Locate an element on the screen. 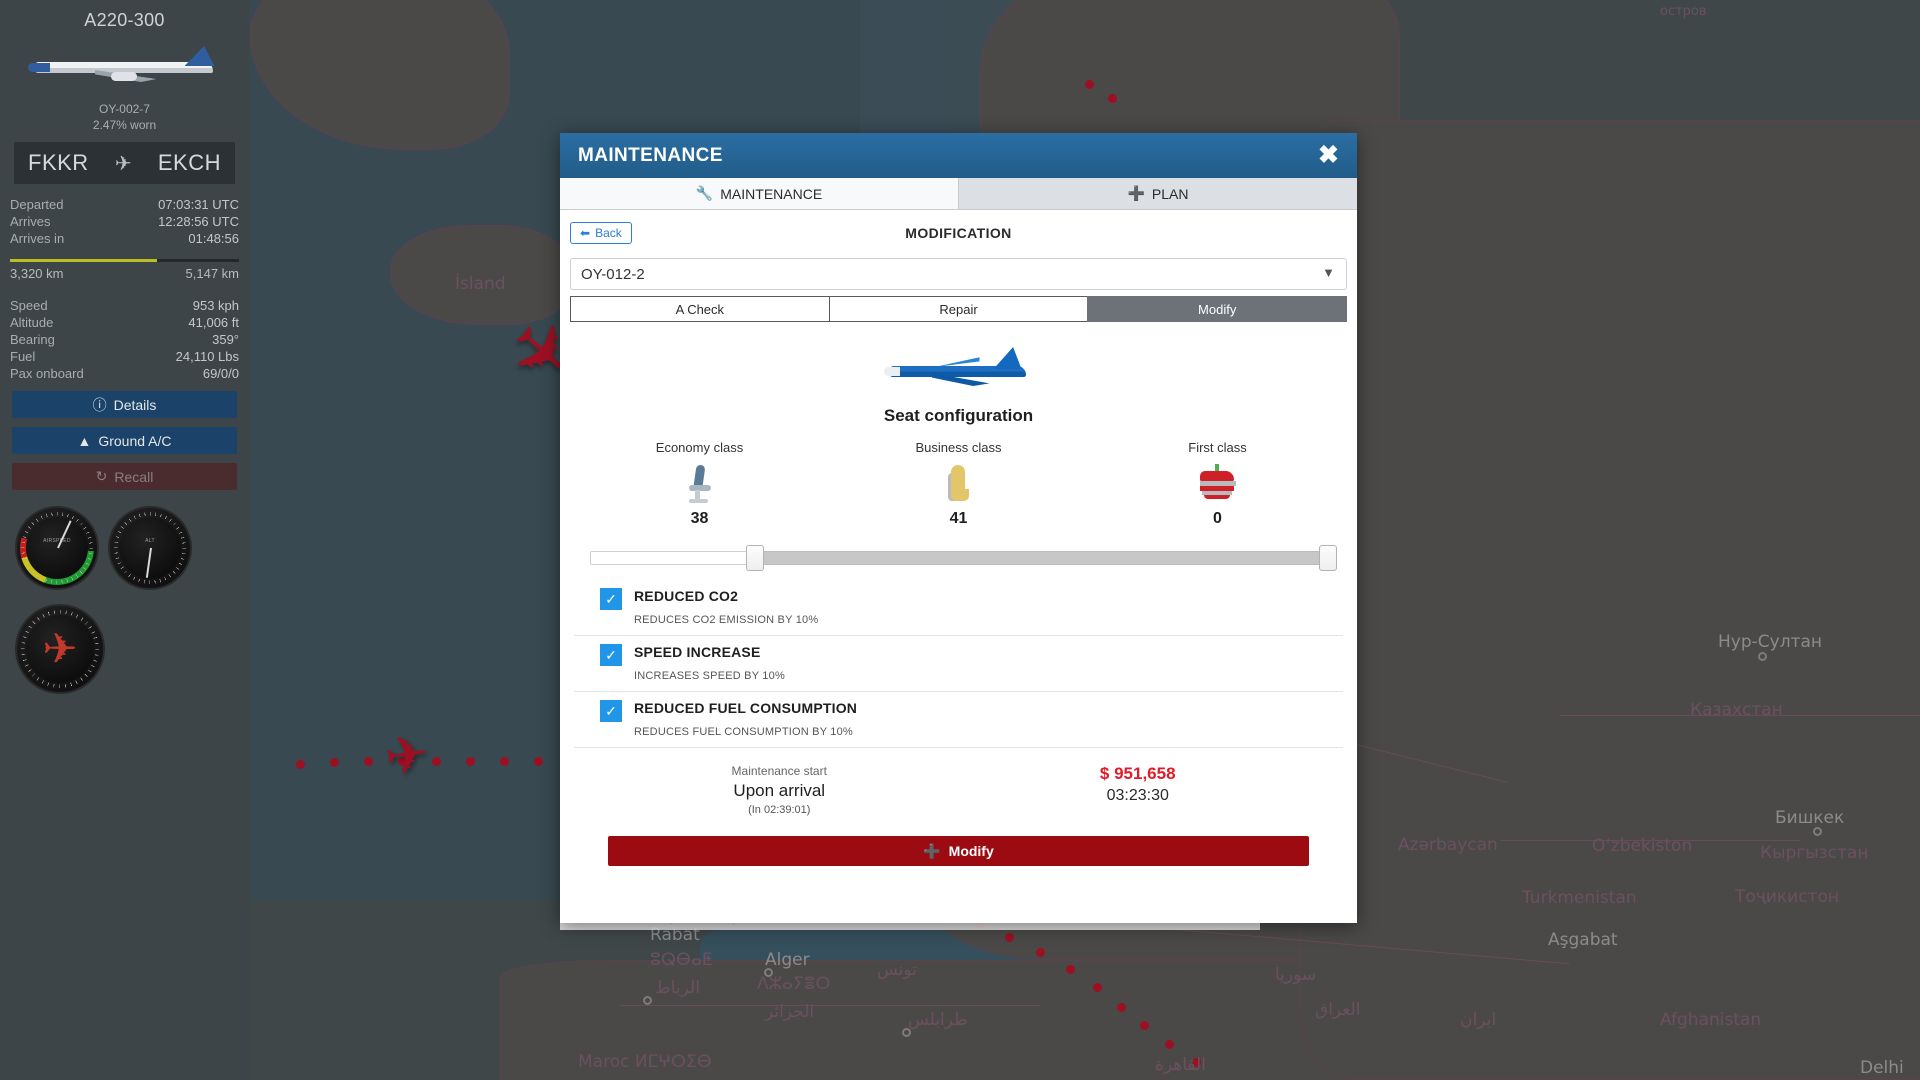 The image size is (1920, 1080). telemetry-row: Altitude 41,006 ft is located at coordinates (124, 322).